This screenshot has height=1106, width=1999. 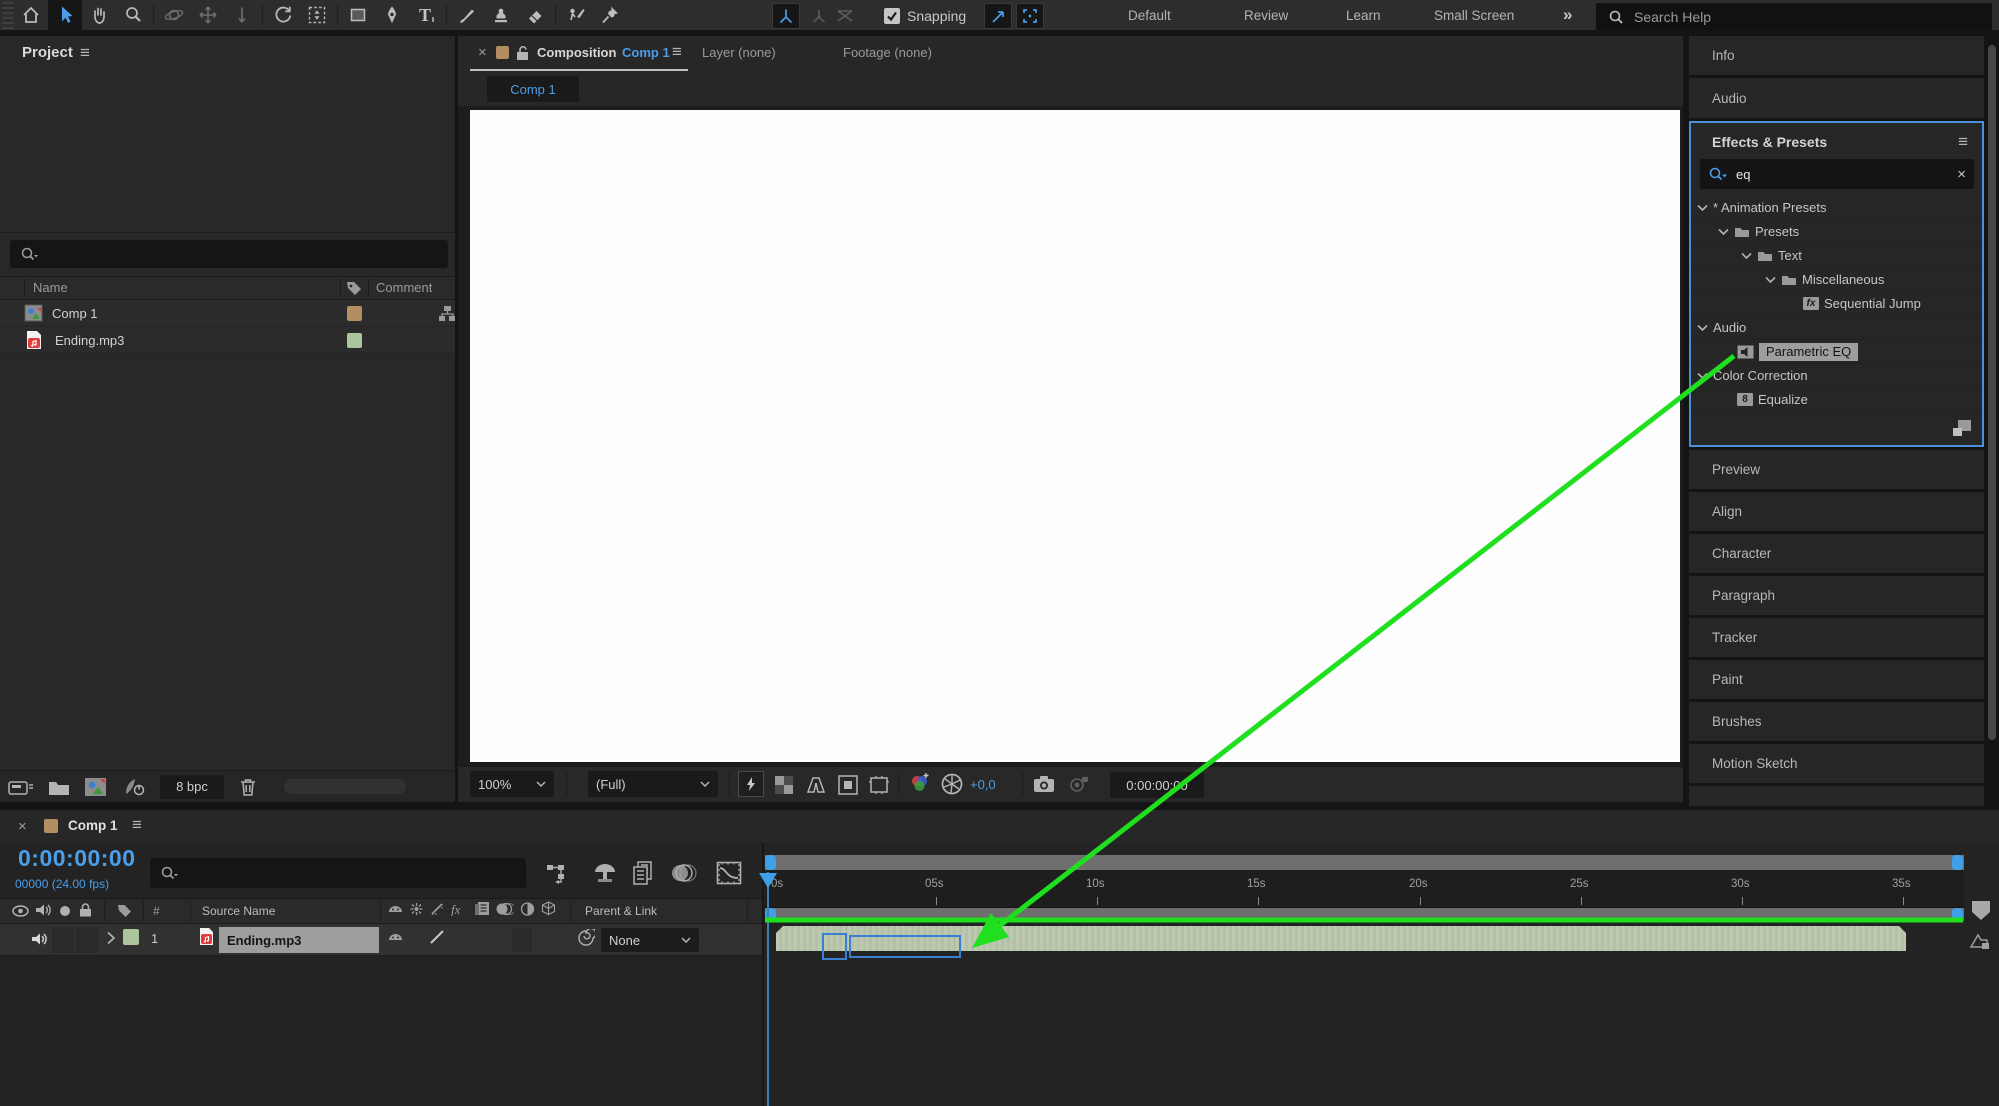 I want to click on lock-icon, so click(x=85, y=909).